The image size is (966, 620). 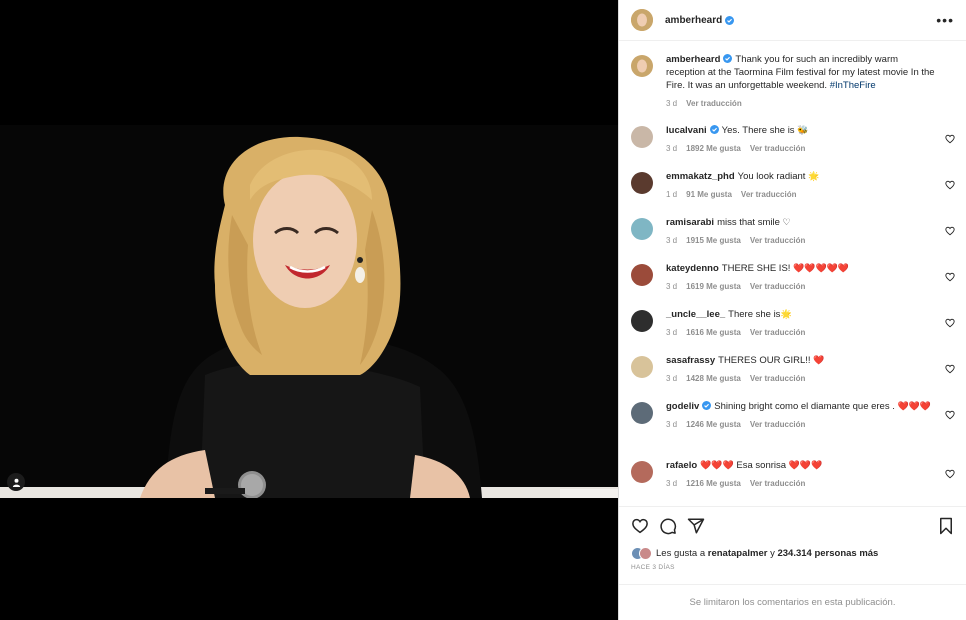 What do you see at coordinates (761, 465) in the screenshot?
I see `comment-body: Esa sonrisa` at bounding box center [761, 465].